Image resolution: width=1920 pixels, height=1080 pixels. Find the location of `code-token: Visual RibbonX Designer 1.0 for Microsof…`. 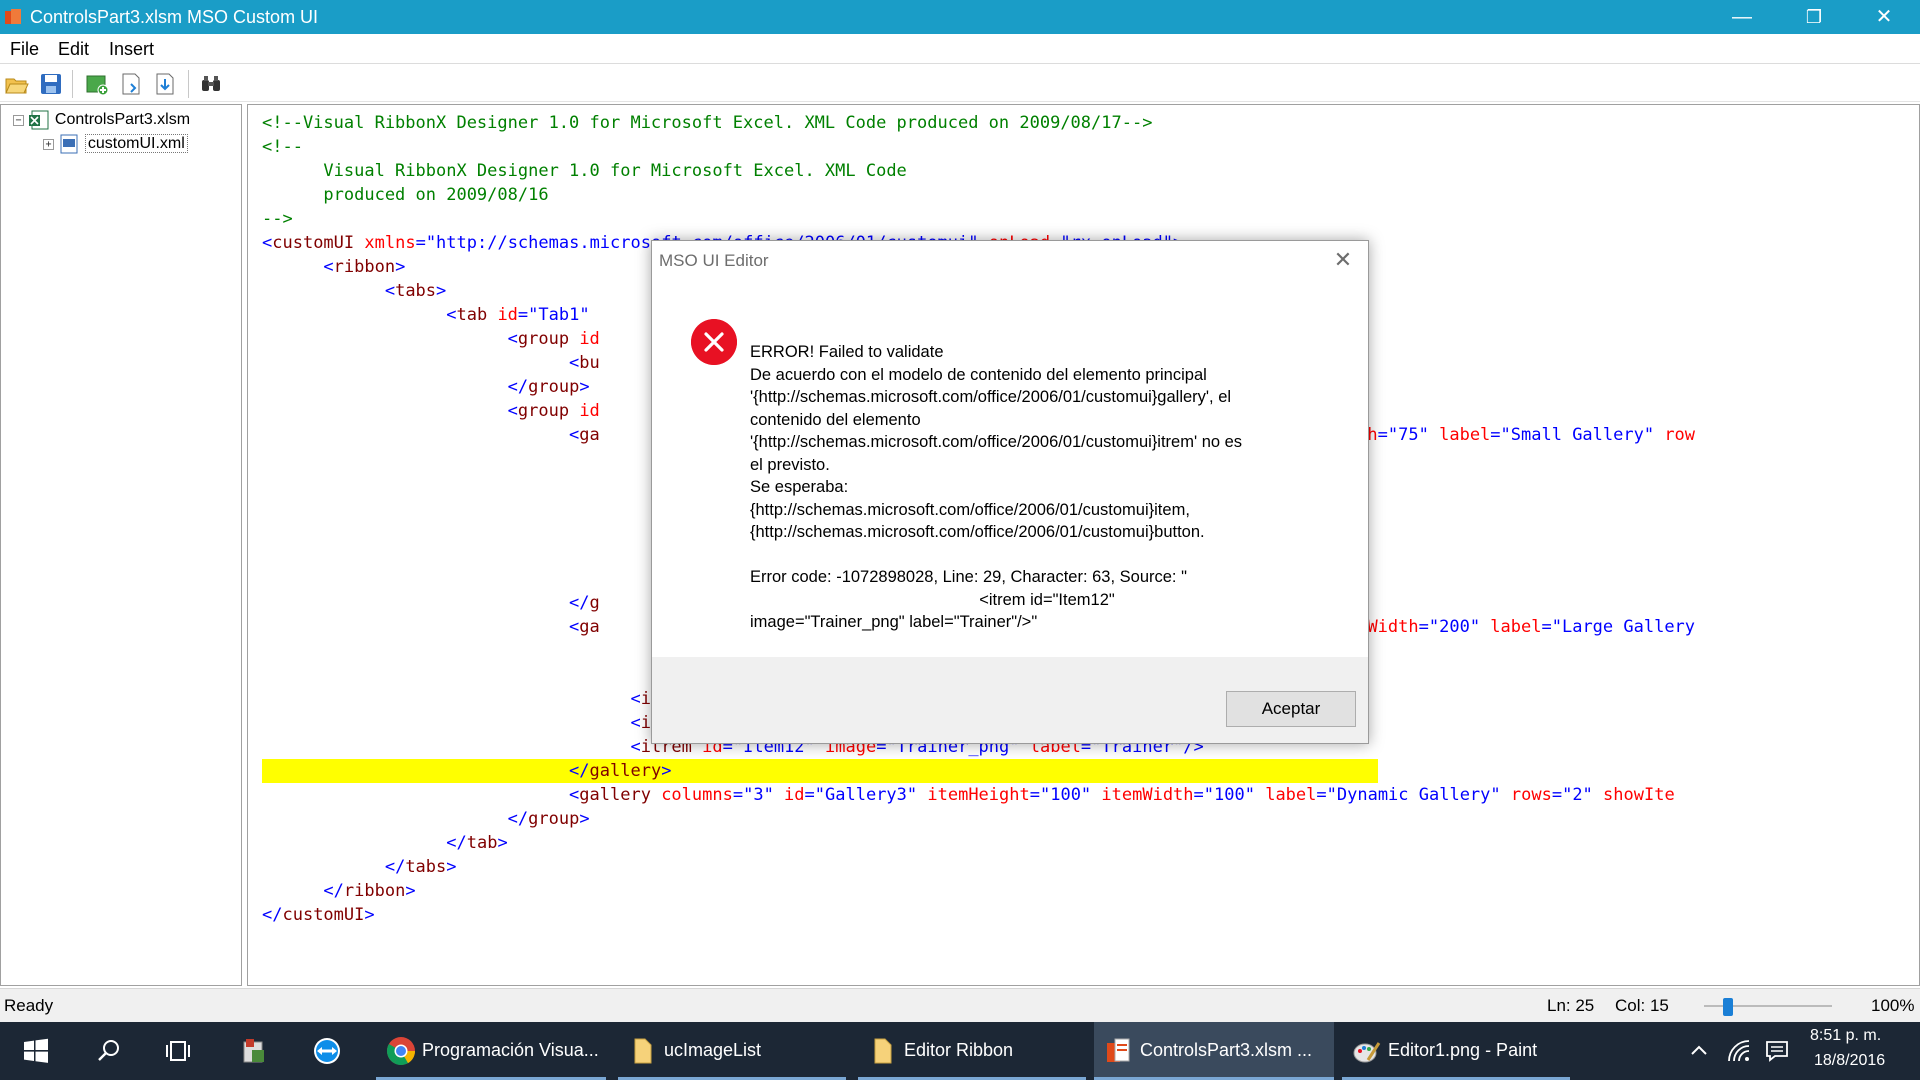

code-token: Visual RibbonX Designer 1.0 for Microsof… is located at coordinates (584, 171).